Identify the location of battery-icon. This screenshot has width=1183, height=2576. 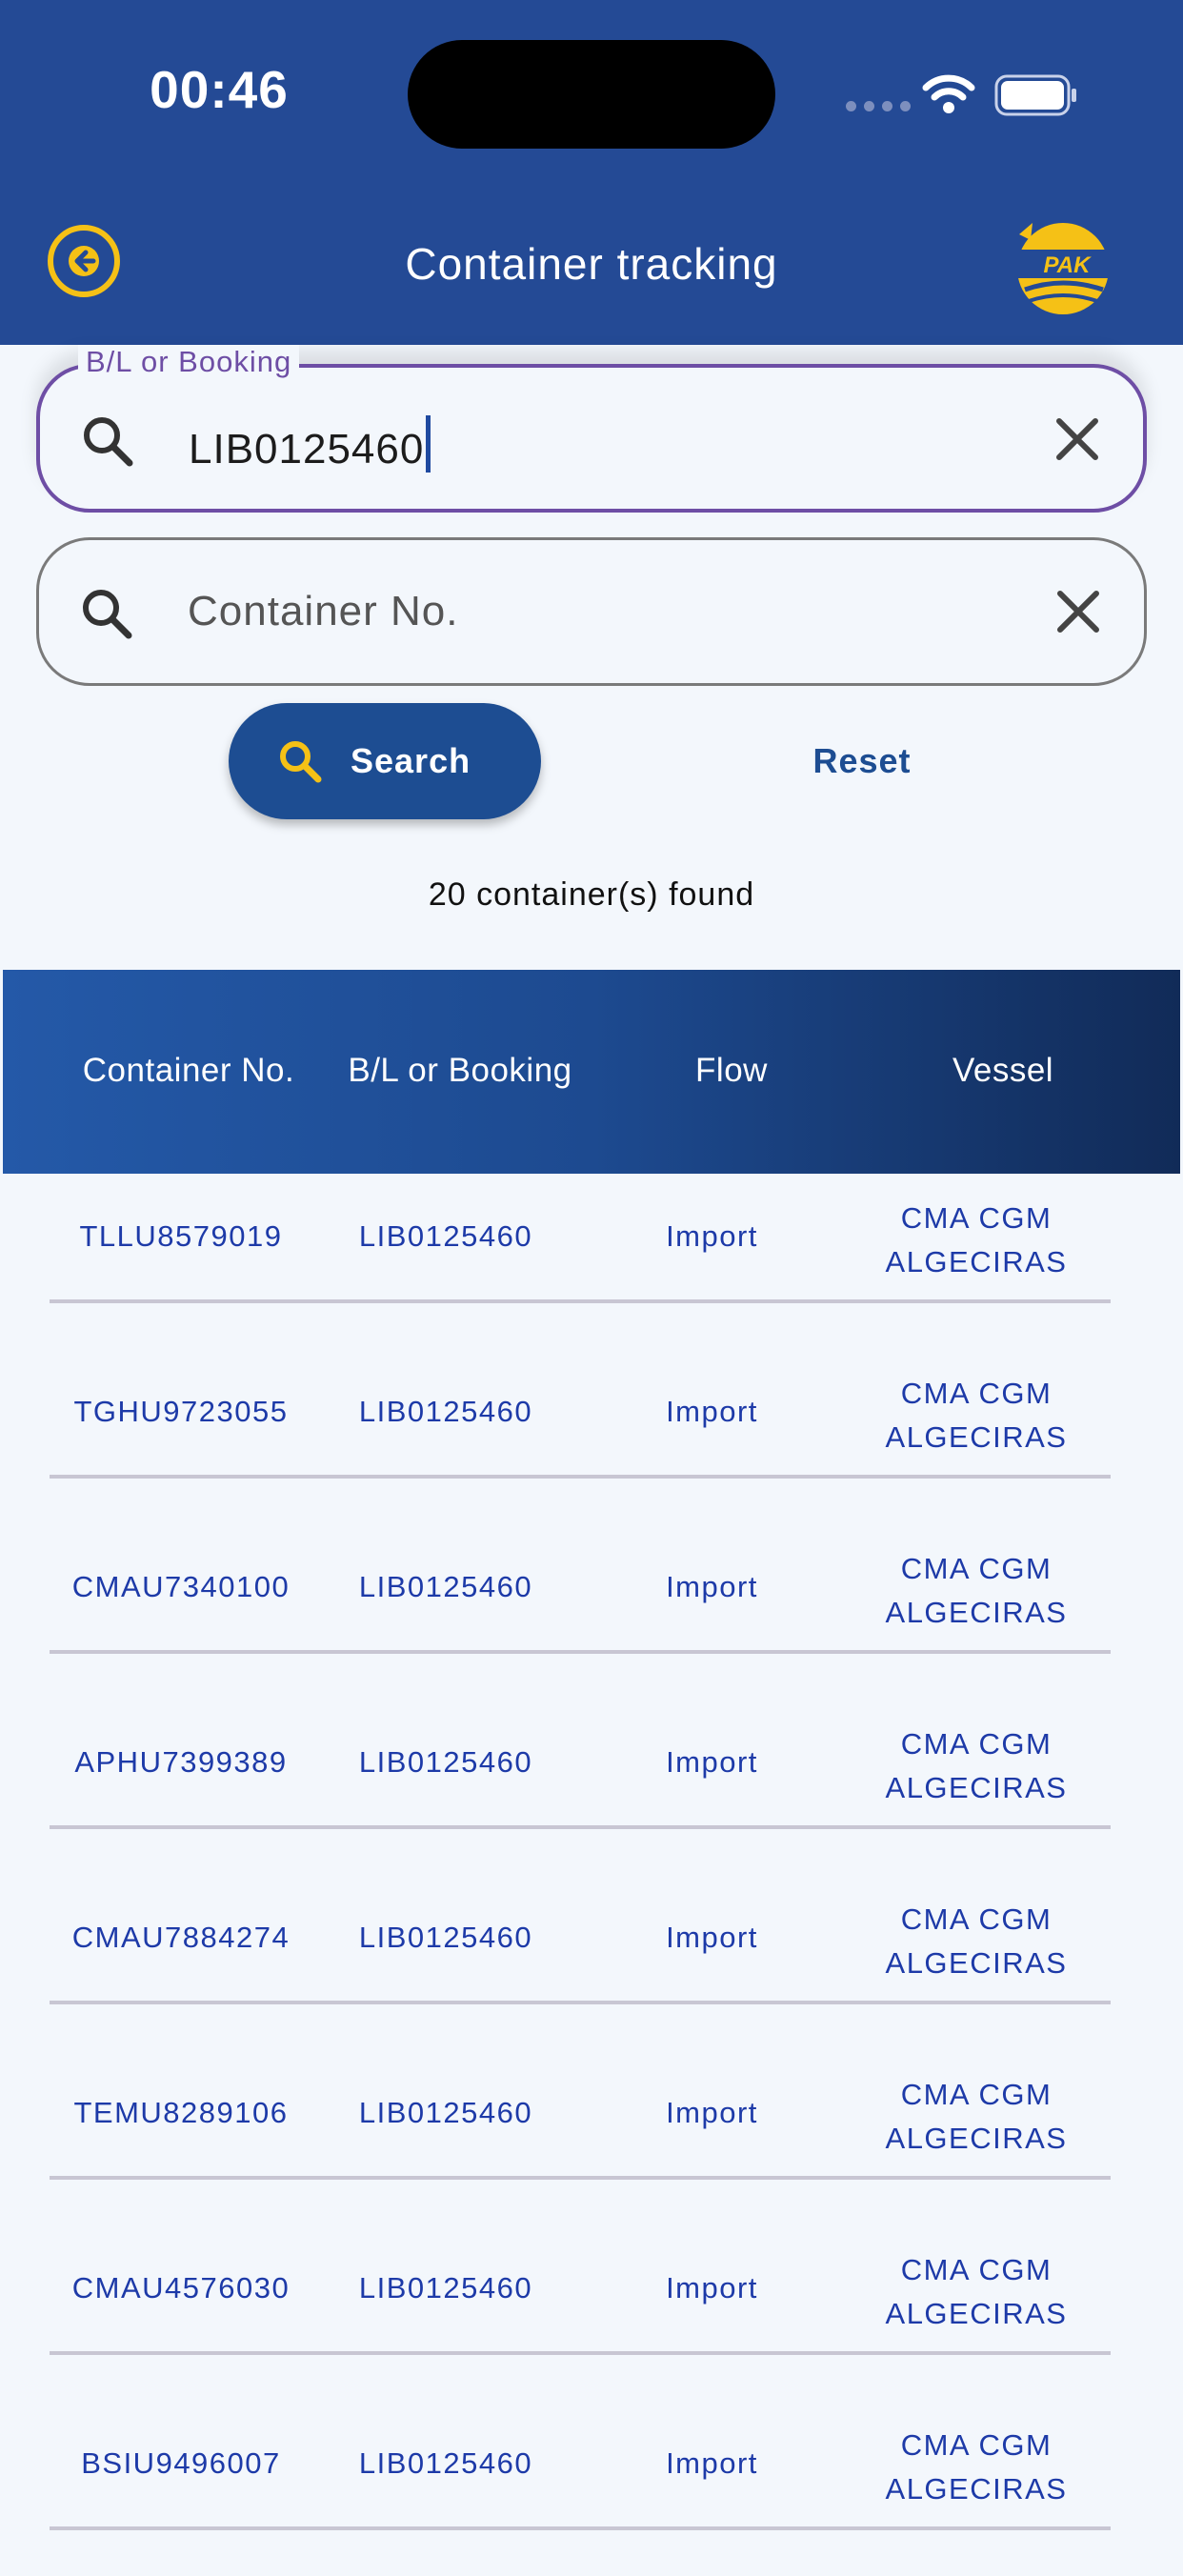
(1035, 95).